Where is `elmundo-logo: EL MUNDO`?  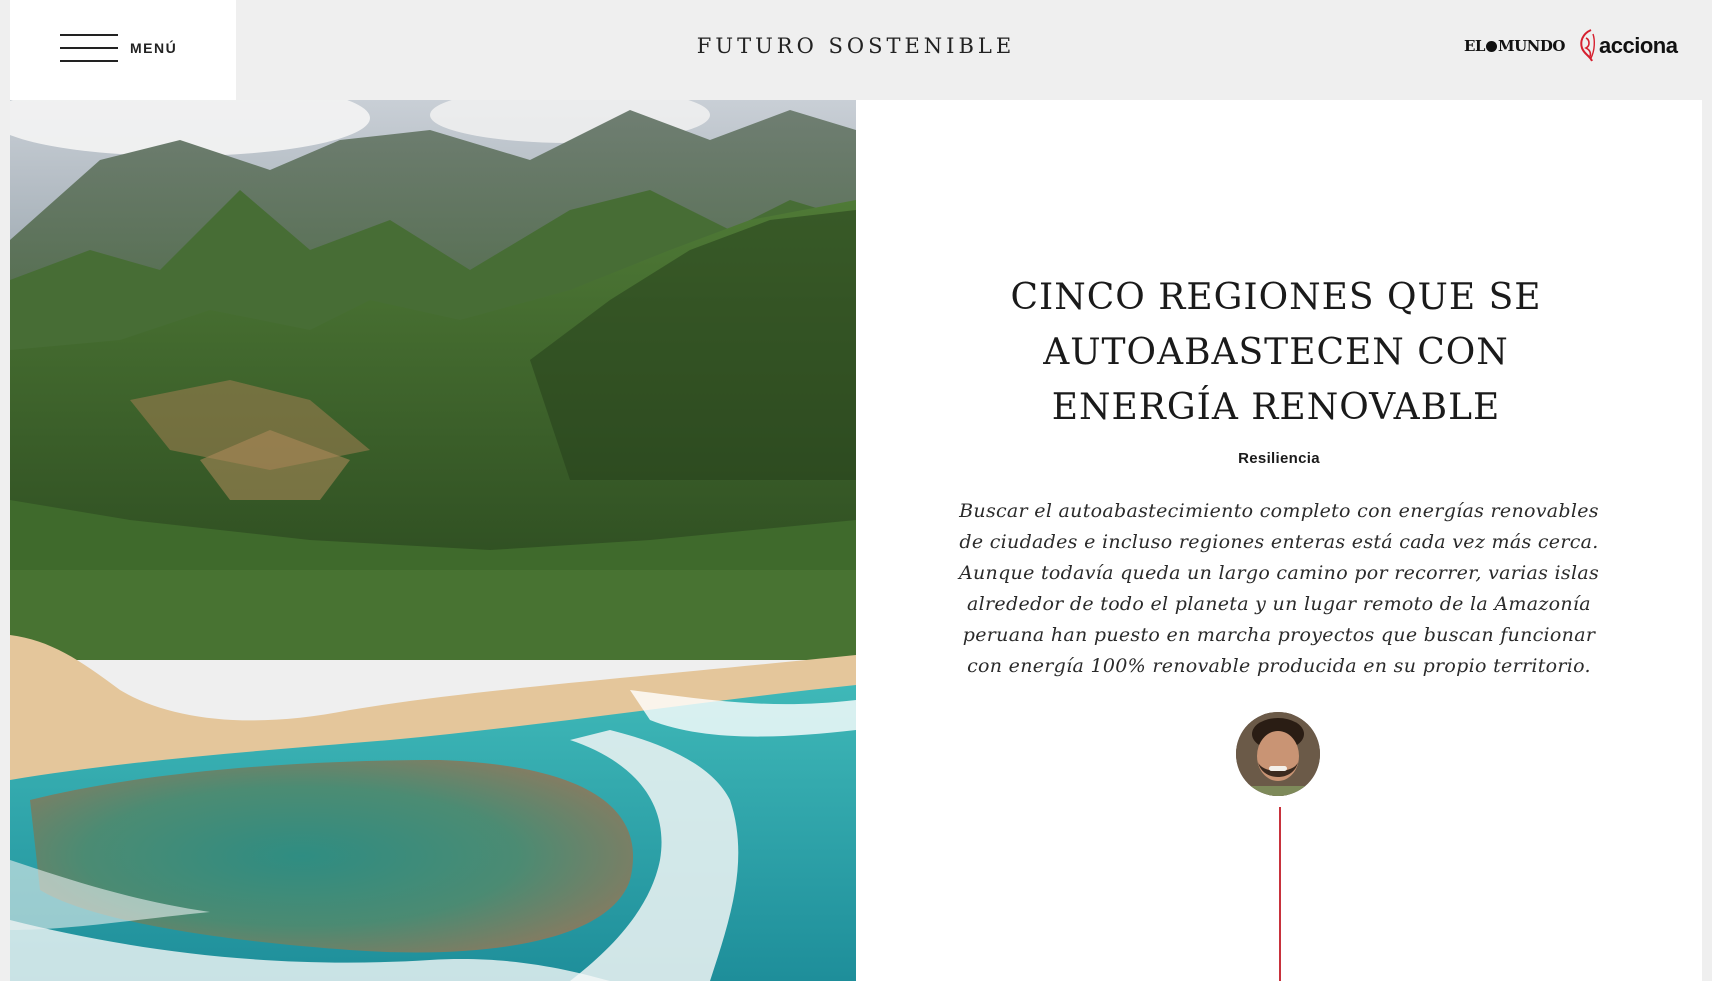
elmundo-logo: EL MUNDO is located at coordinates (1514, 46).